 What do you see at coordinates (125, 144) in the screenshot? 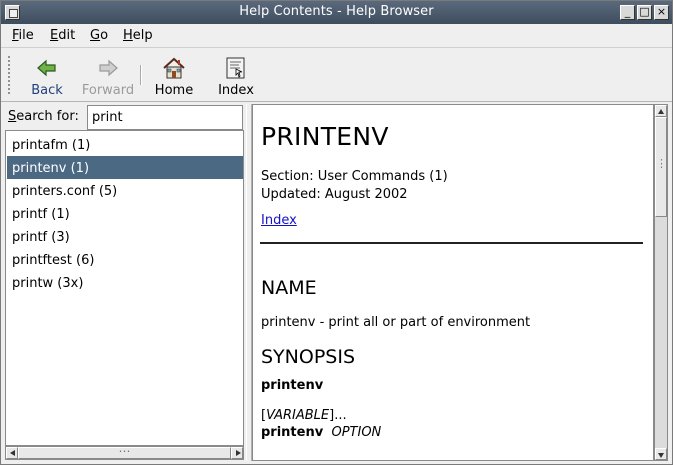
I see `list-item: printafm (1)` at bounding box center [125, 144].